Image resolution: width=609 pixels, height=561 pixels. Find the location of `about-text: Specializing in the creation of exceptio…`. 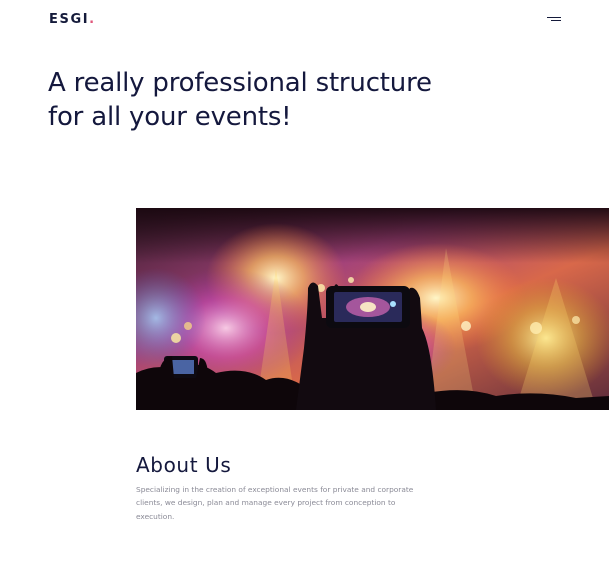

about-text: Specializing in the creation of exceptio… is located at coordinates (275, 503).